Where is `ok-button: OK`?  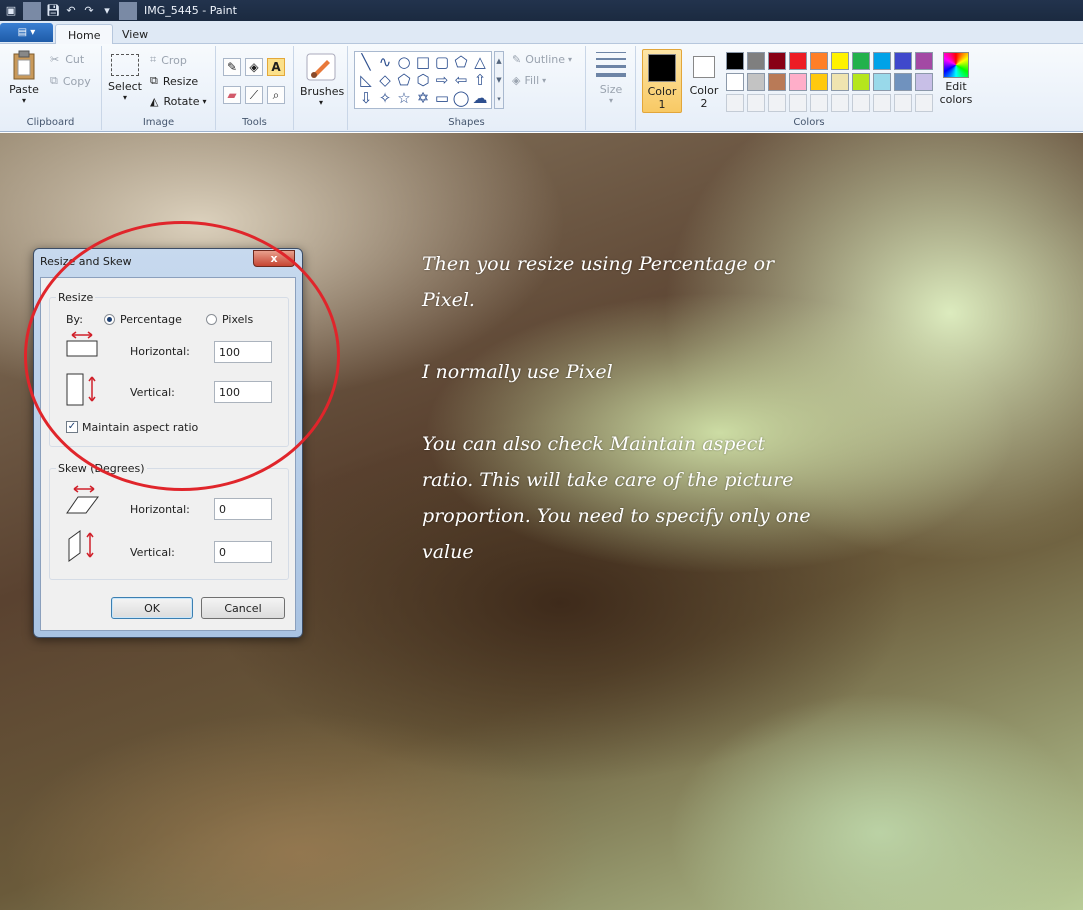
ok-button: OK is located at coordinates (152, 608).